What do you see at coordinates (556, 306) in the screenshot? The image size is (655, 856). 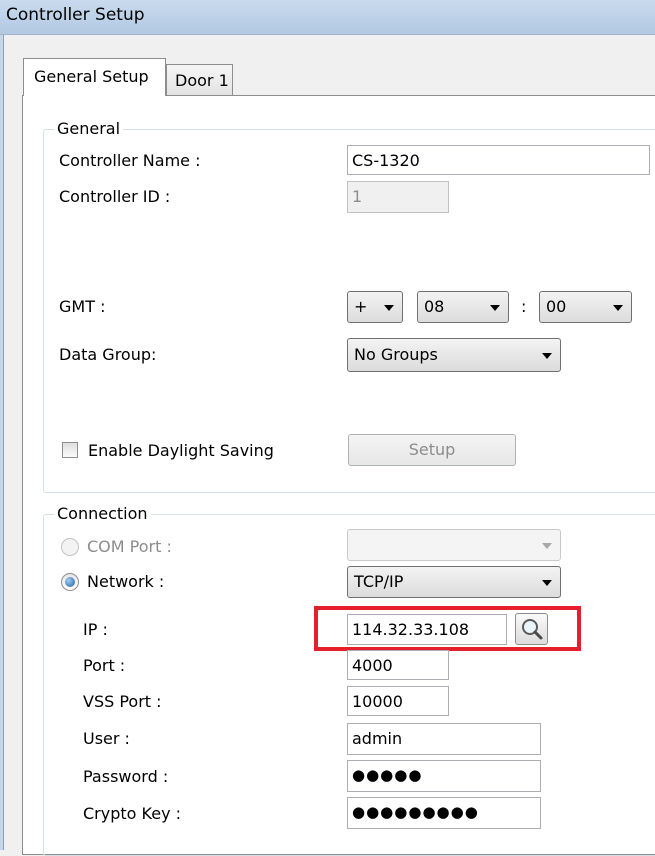 I see `gmt-minutes-value: 00` at bounding box center [556, 306].